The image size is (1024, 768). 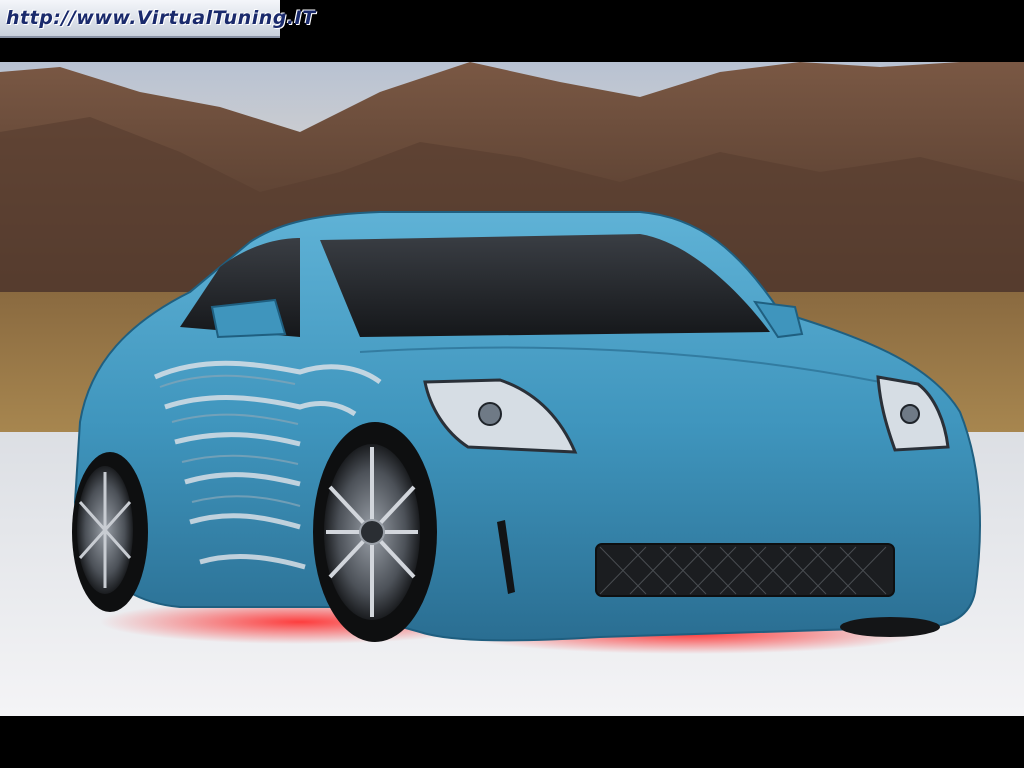 What do you see at coordinates (890, 627) in the screenshot?
I see `front-right-wheel` at bounding box center [890, 627].